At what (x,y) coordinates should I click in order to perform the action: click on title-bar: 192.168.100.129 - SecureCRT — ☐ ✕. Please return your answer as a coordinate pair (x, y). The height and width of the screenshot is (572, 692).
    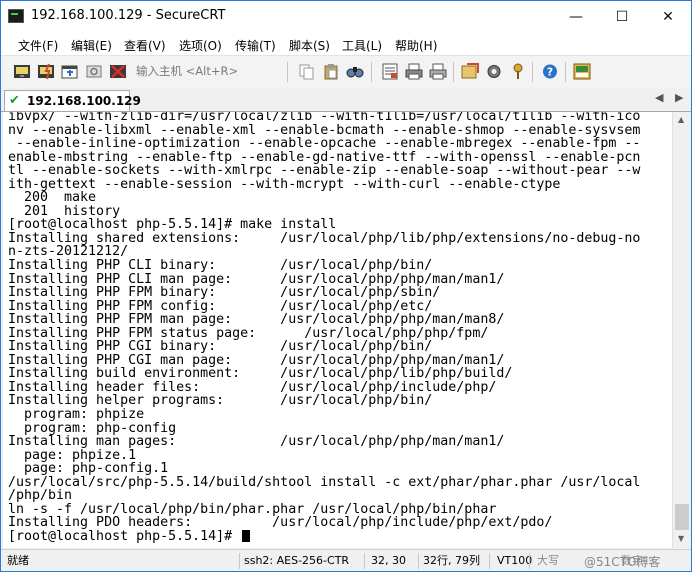
    Looking at the image, I should click on (346, 17).